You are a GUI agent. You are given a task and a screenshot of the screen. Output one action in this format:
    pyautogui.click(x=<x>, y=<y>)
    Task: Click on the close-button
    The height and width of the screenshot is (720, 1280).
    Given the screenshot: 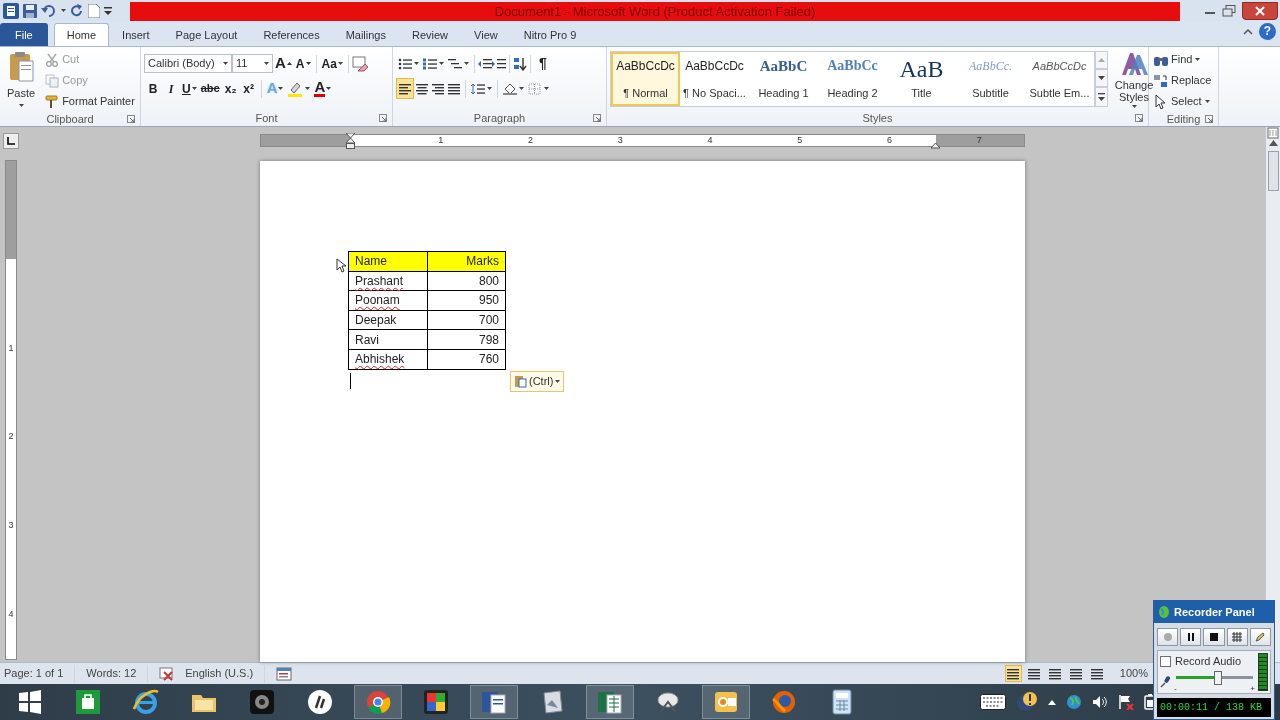 What is the action you would take?
    pyautogui.click(x=1260, y=10)
    